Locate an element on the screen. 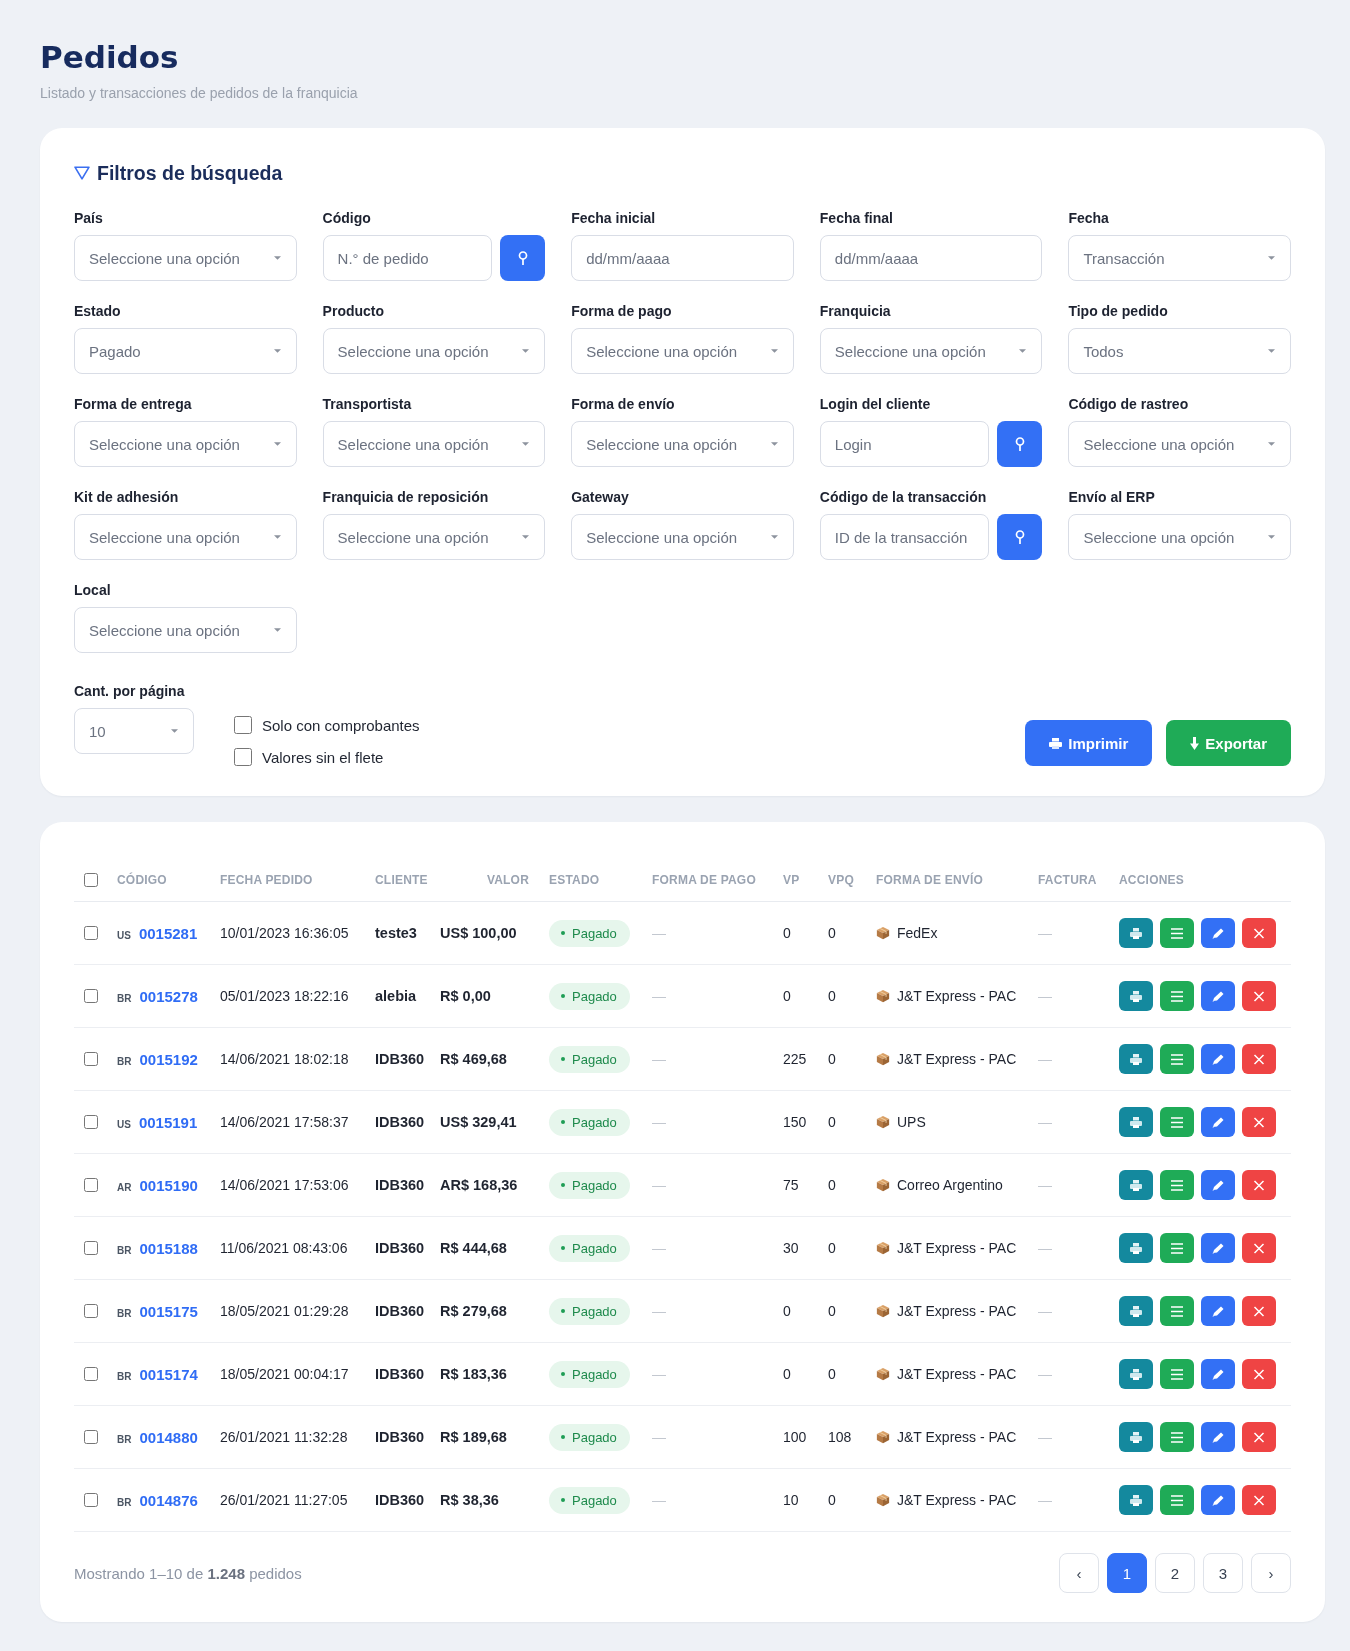 This screenshot has height=1651, width=1350. select-field: Pagado is located at coordinates (185, 351).